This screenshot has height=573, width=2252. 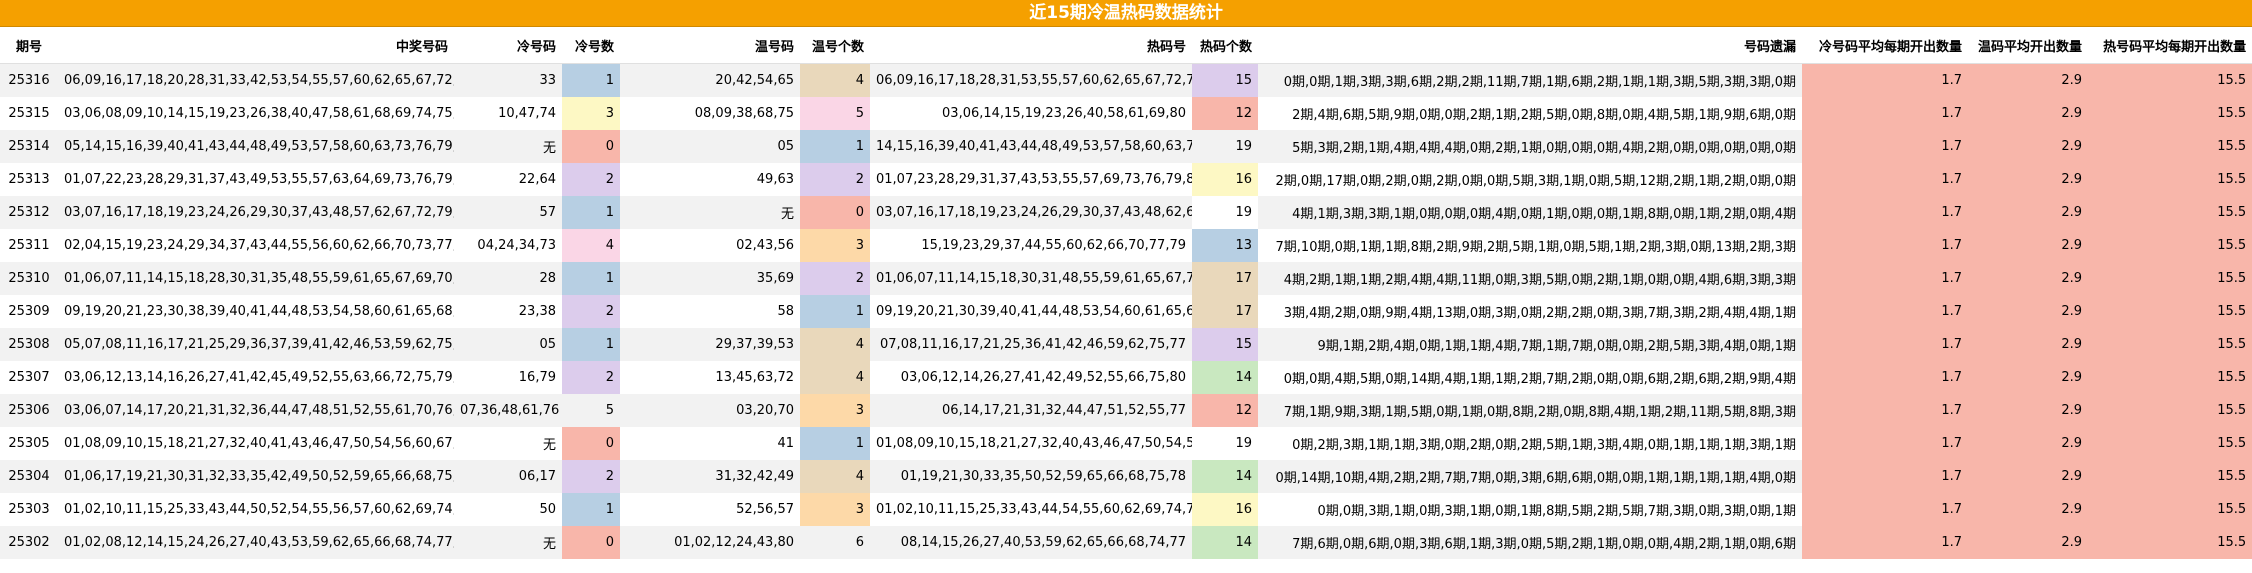 I want to click on hot-count-cell: 15, so click(x=1225, y=344).